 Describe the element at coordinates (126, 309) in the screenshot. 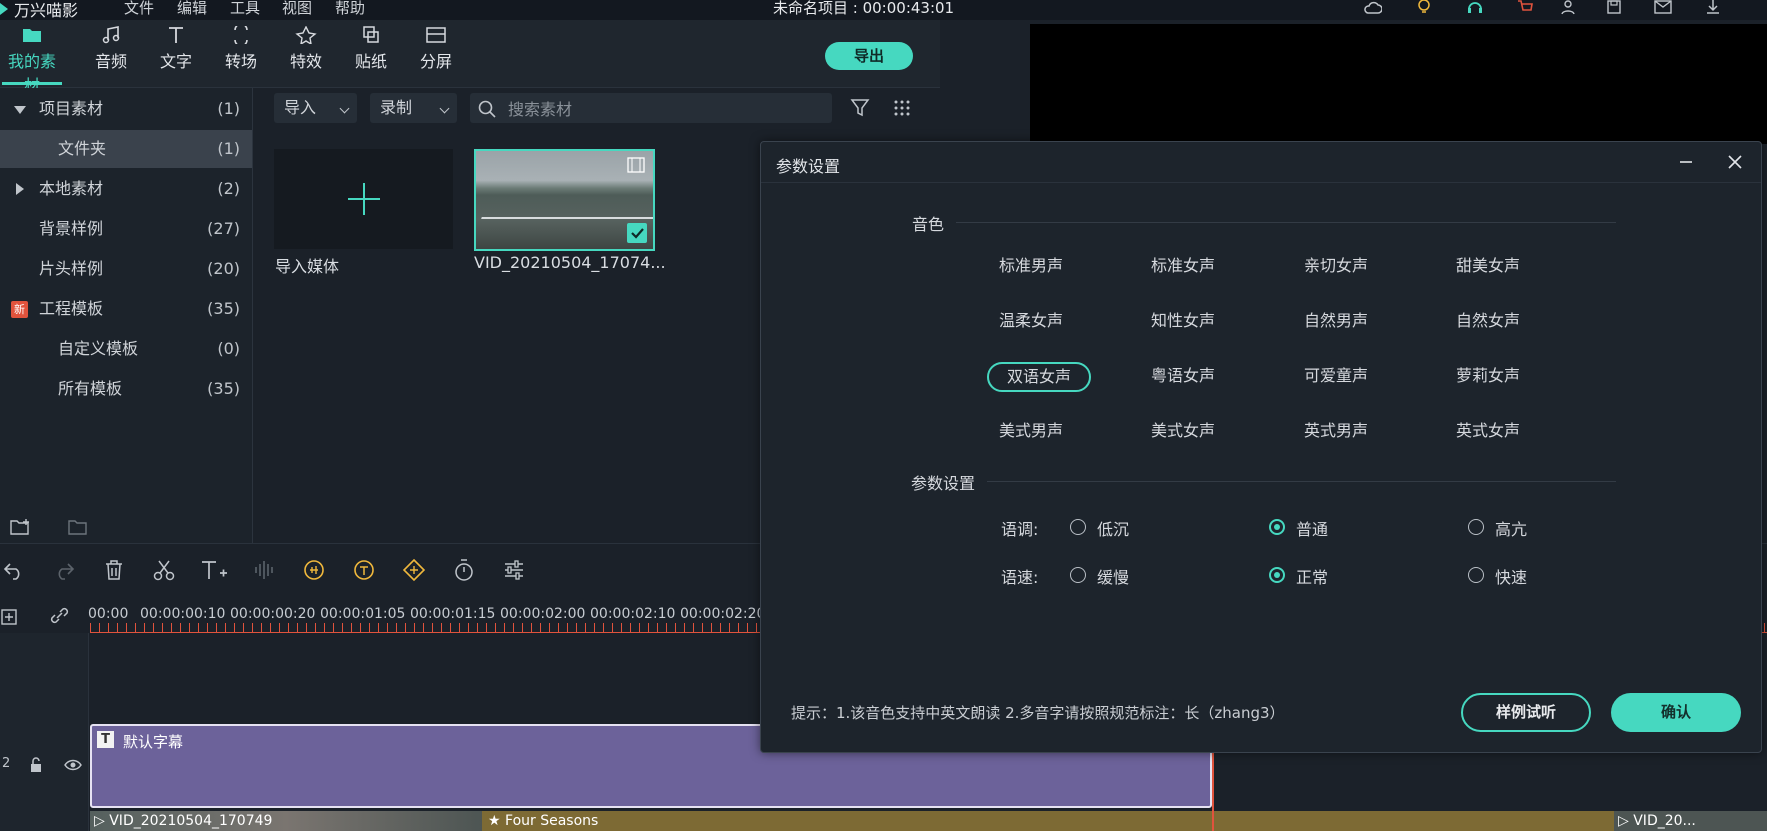

I see `tree-item-project-templates: 新 工程模板 (35)` at that location.